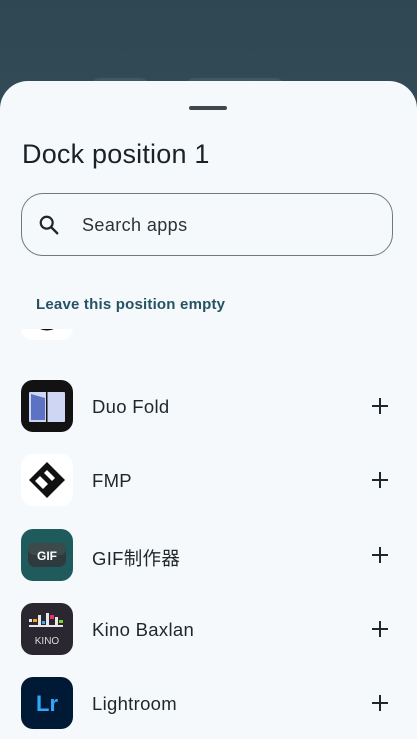 Image resolution: width=417 pixels, height=739 pixels. Describe the element at coordinates (208, 629) in the screenshot. I see `list-item-kino-baxlan: KINO Kino Baxlan` at that location.